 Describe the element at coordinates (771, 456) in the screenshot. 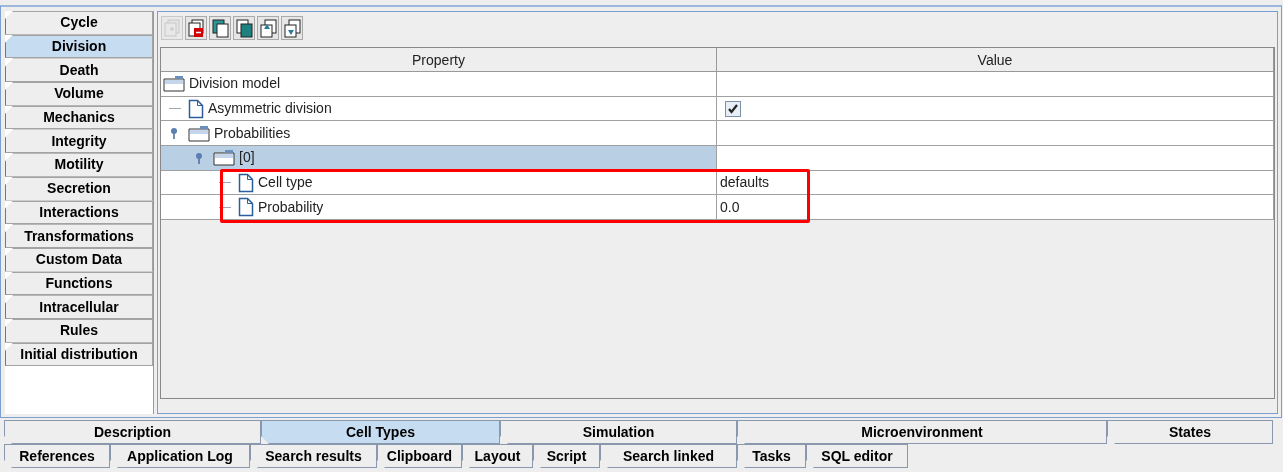

I see `bottom-tab: Tasks` at that location.